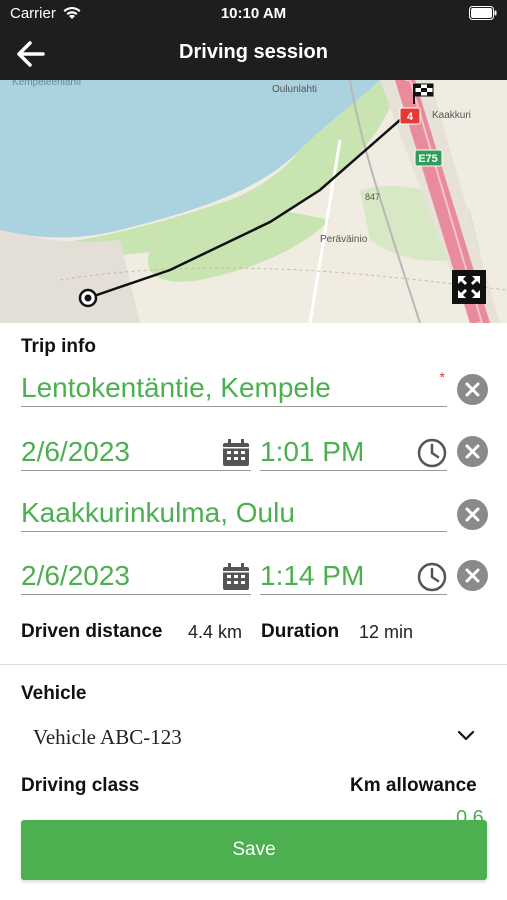 The height and width of the screenshot is (900, 507). I want to click on start-time-field: 1:01 PM, so click(353, 451).